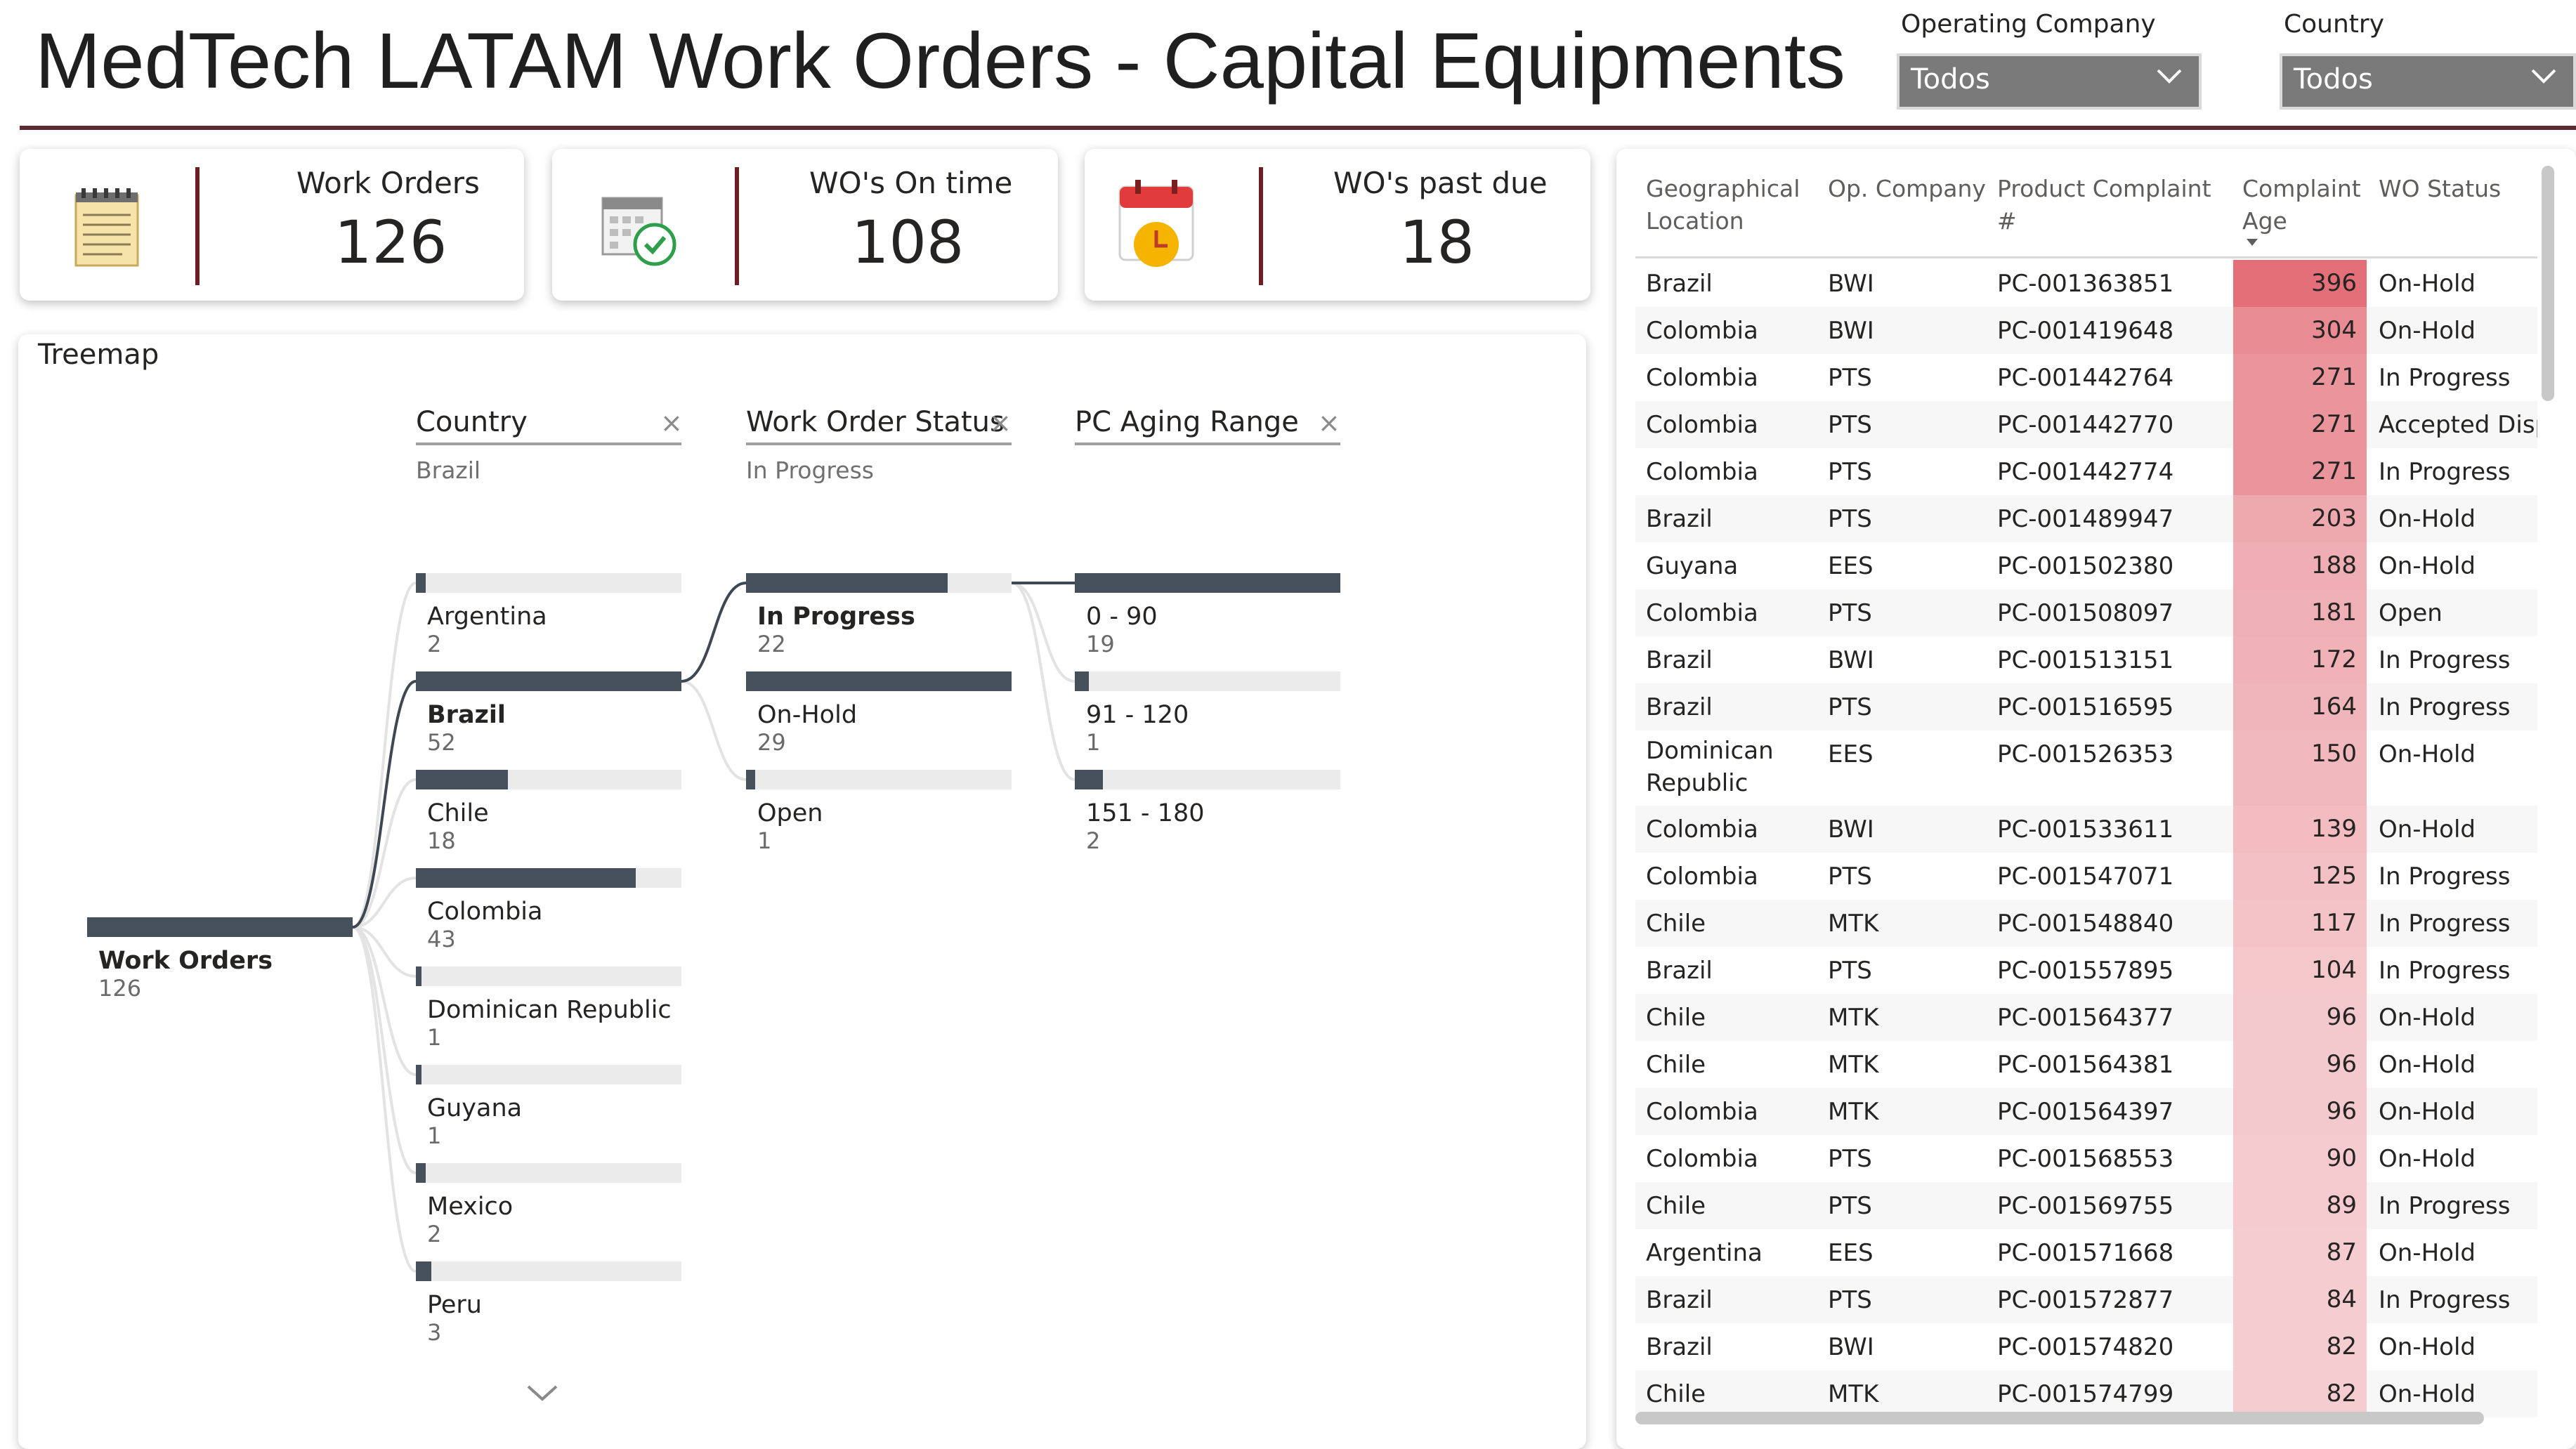 The image size is (2576, 1449). Describe the element at coordinates (1207, 615) in the screenshot. I see `tree-node-aging-0-90: 0 - 90 19` at that location.